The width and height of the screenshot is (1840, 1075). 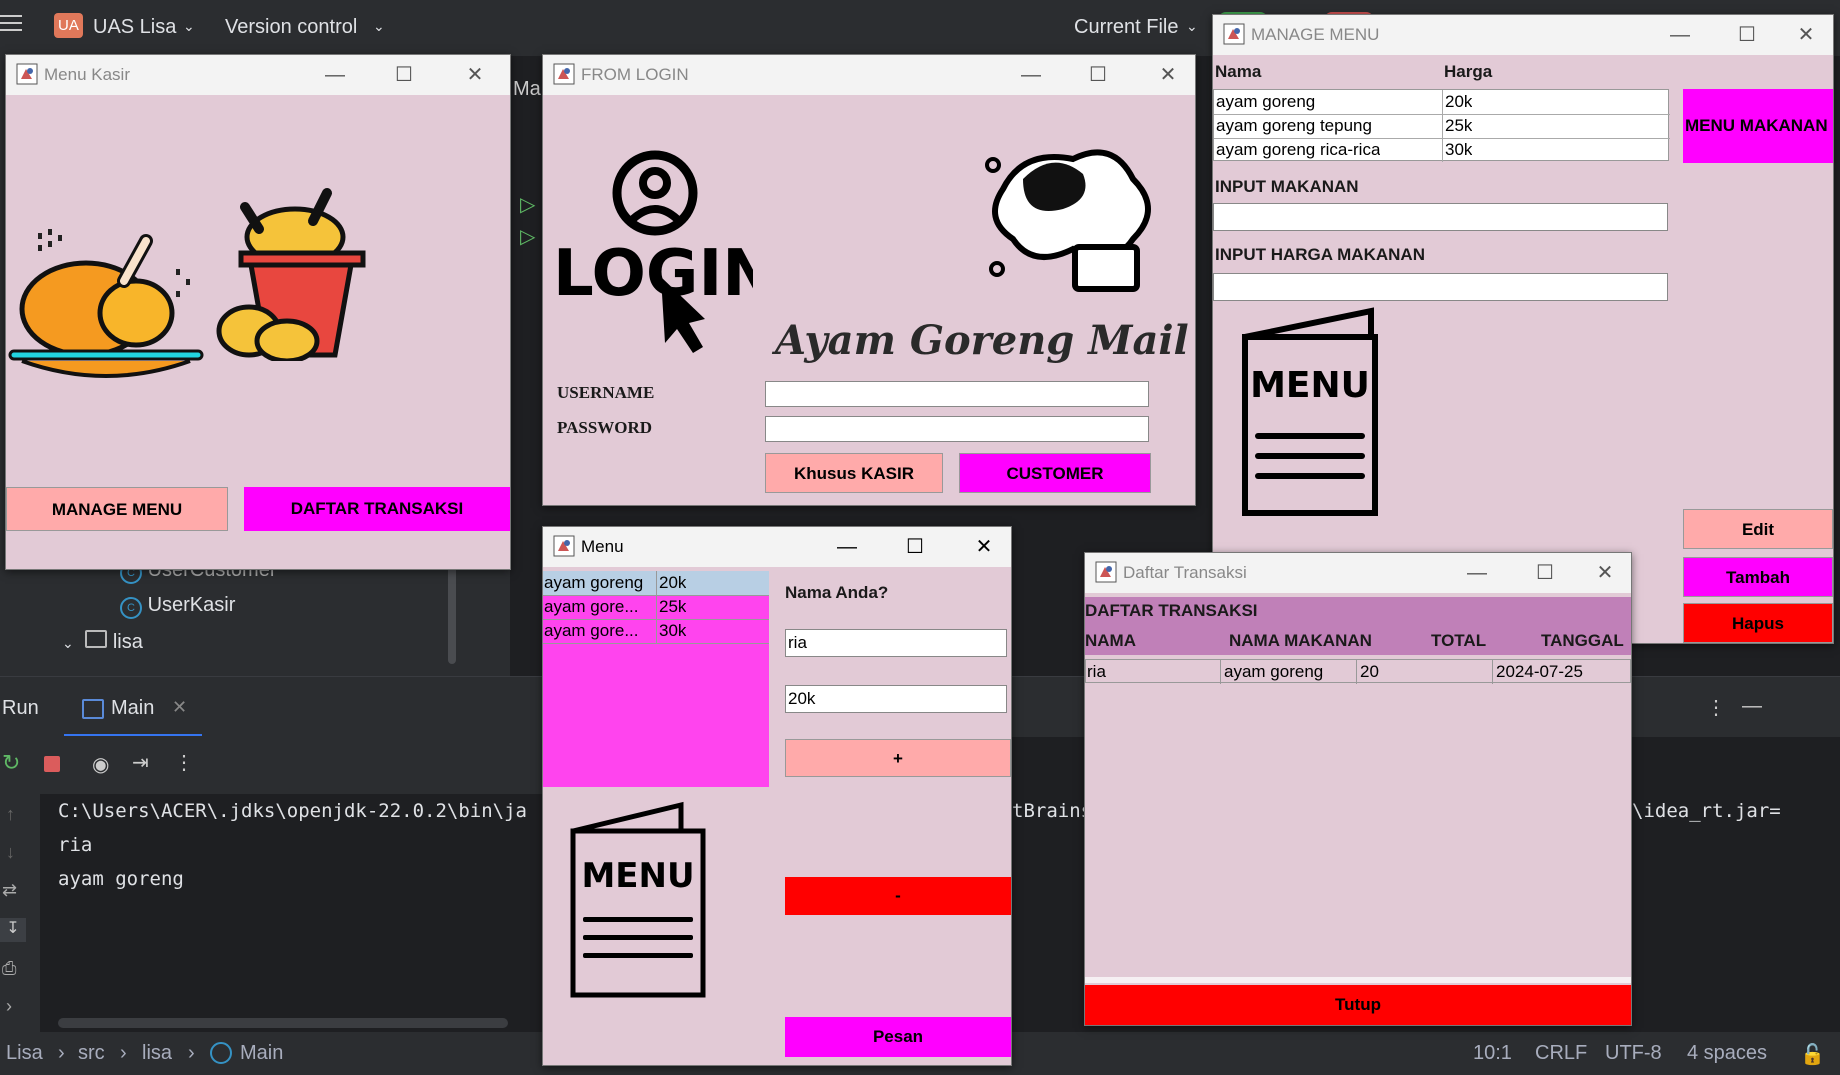 What do you see at coordinates (1358, 1005) in the screenshot?
I see `tutup-button: Tutup` at bounding box center [1358, 1005].